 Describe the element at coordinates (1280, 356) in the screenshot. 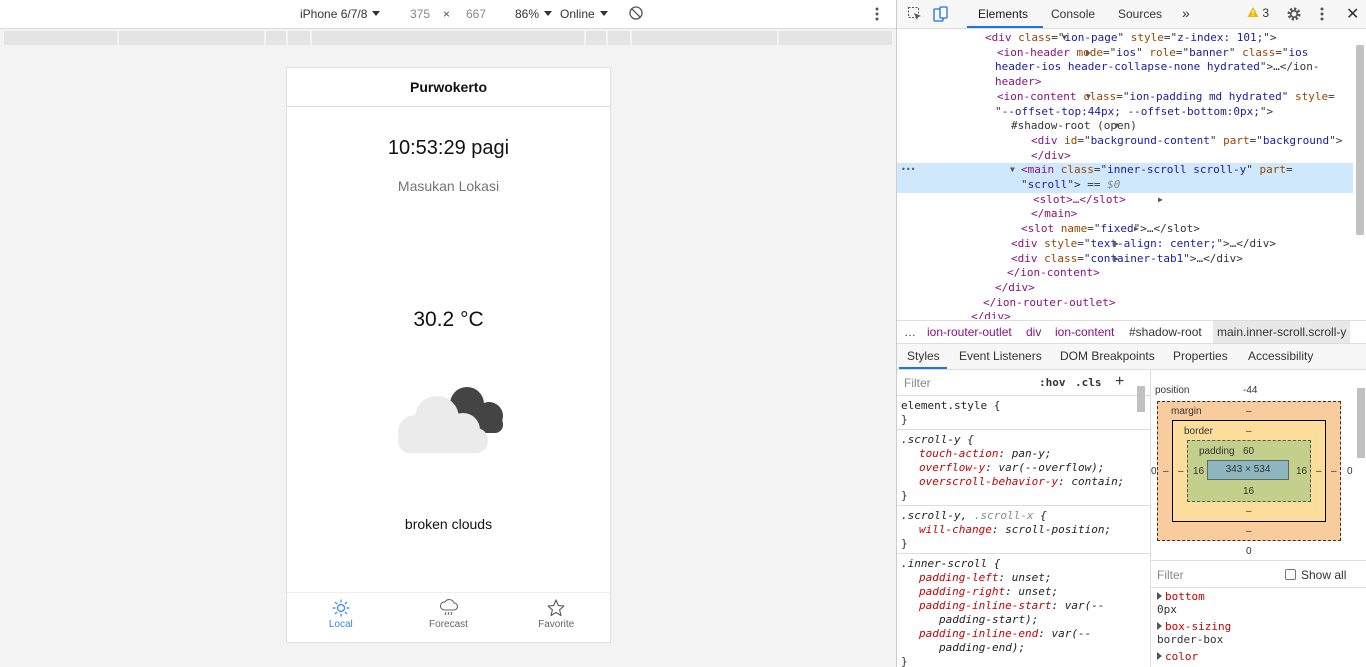

I see `tab-accessibility: Accessibility` at that location.